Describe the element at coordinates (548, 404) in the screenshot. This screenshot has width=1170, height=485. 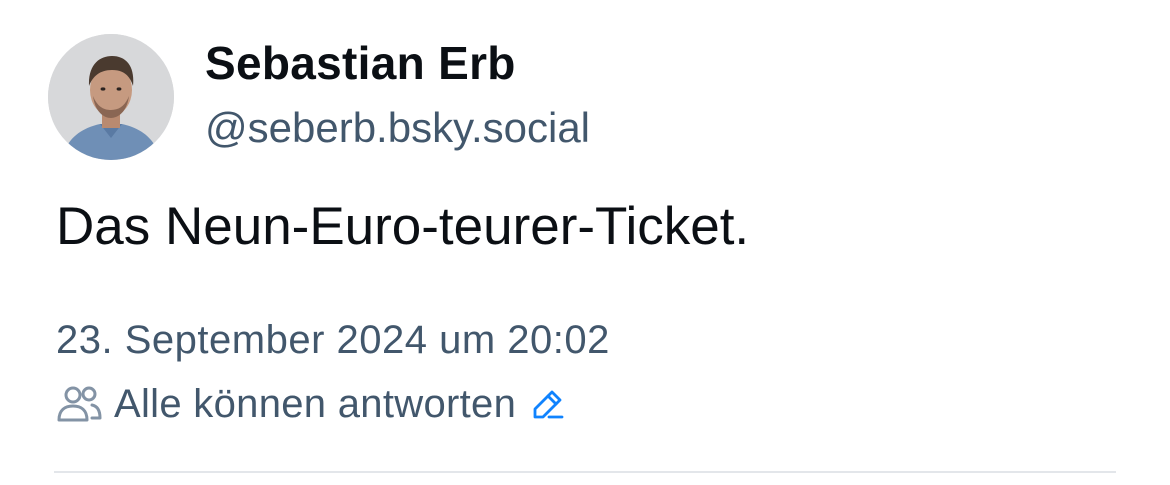
I see `pencil-icon` at that location.